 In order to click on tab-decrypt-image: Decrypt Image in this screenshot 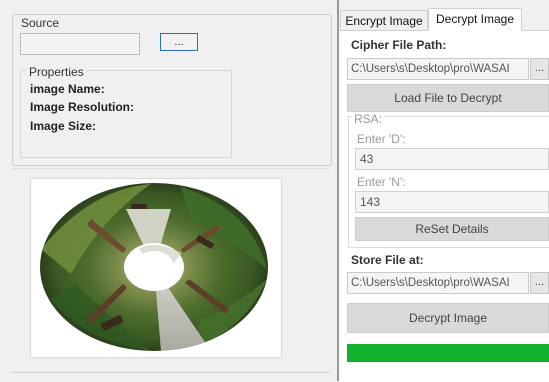, I will do `click(475, 19)`.